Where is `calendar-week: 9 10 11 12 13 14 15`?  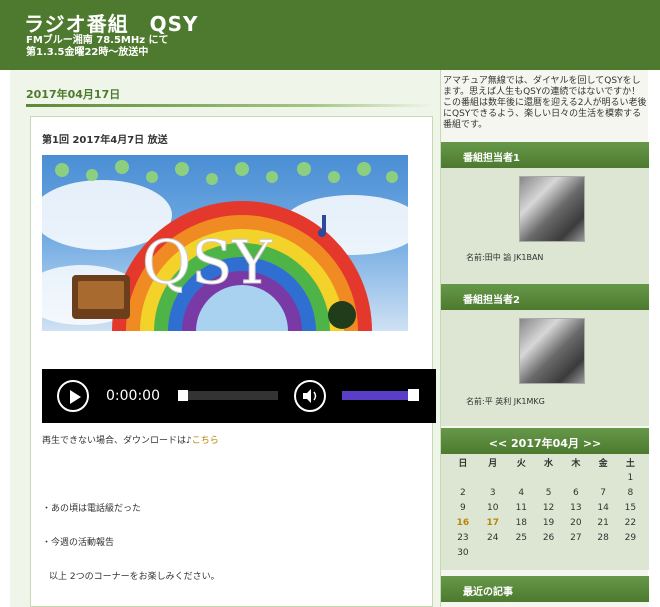
calendar-week: 9 10 11 12 13 14 15 is located at coordinates (546, 507).